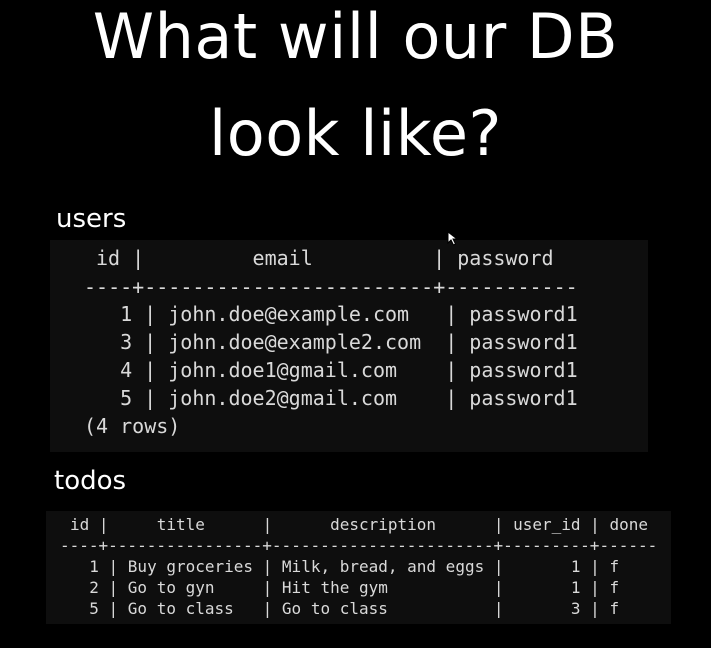 Image resolution: width=711 pixels, height=648 pixels. I want to click on slide-title-line-2: look like?, so click(355, 133).